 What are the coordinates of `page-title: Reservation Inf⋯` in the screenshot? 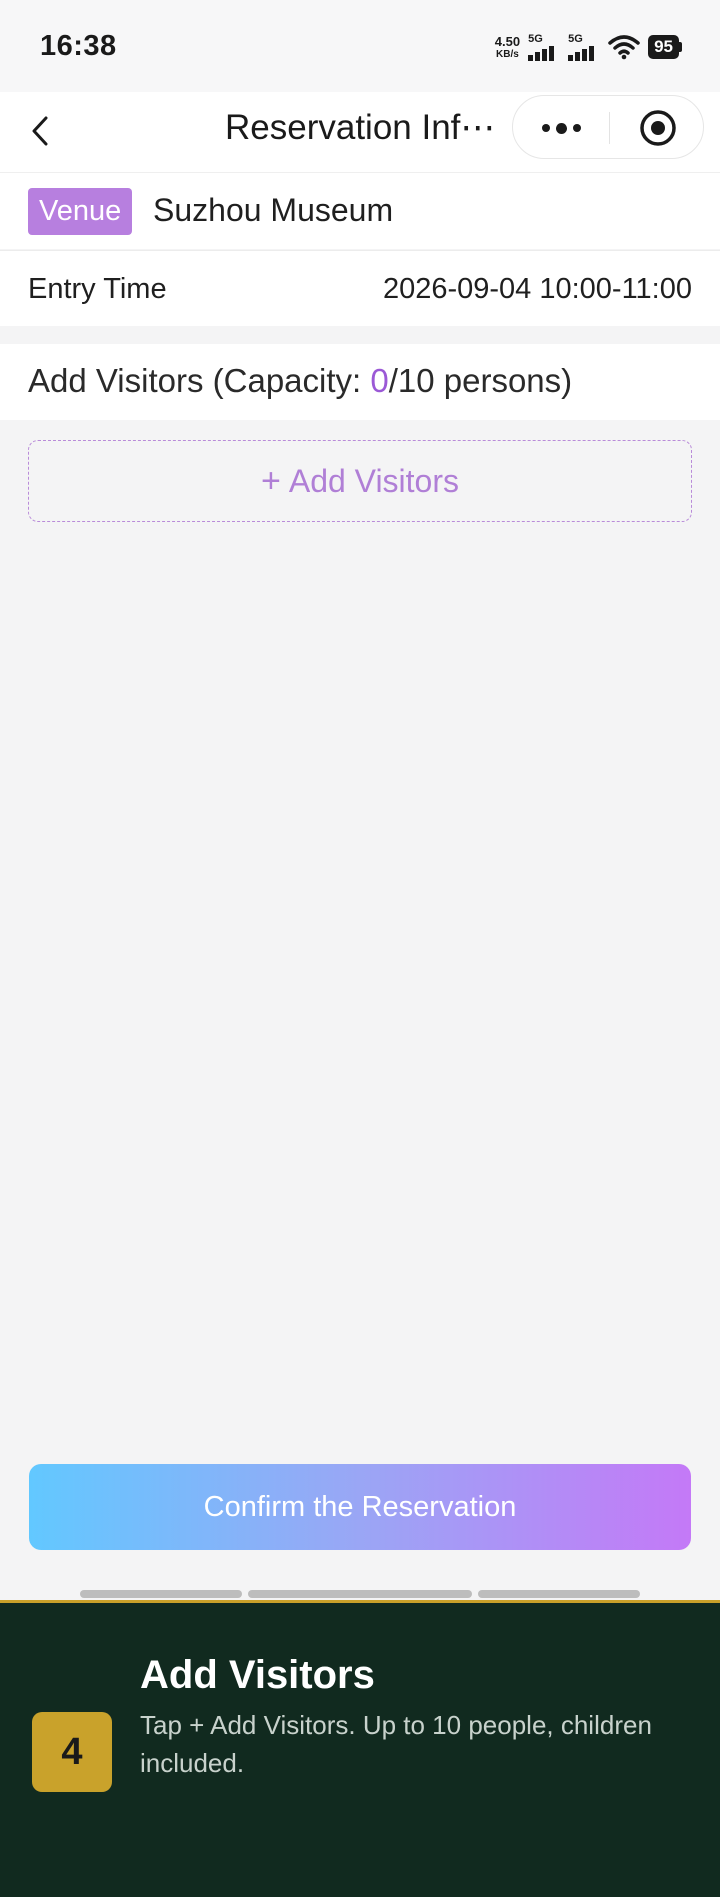 It's located at (360, 127).